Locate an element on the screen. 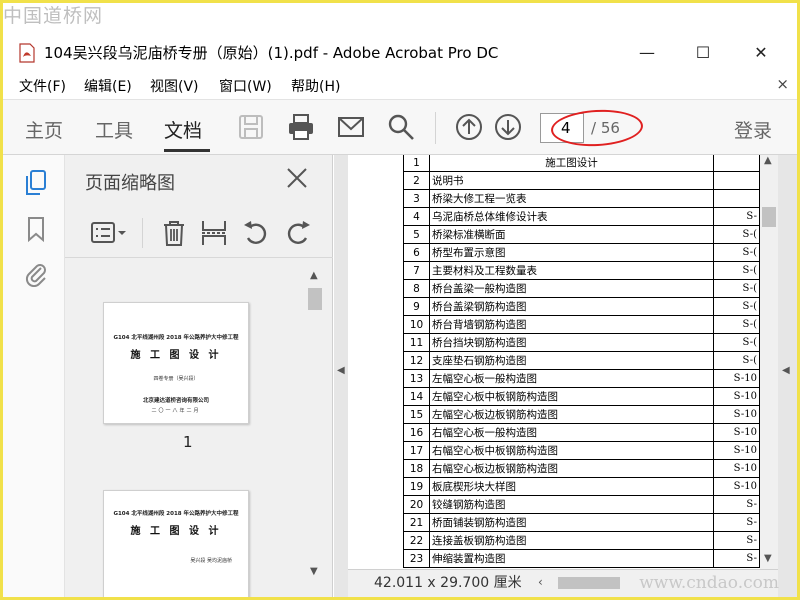  expand-right-panel-icon: ◀ is located at coordinates (786, 370).